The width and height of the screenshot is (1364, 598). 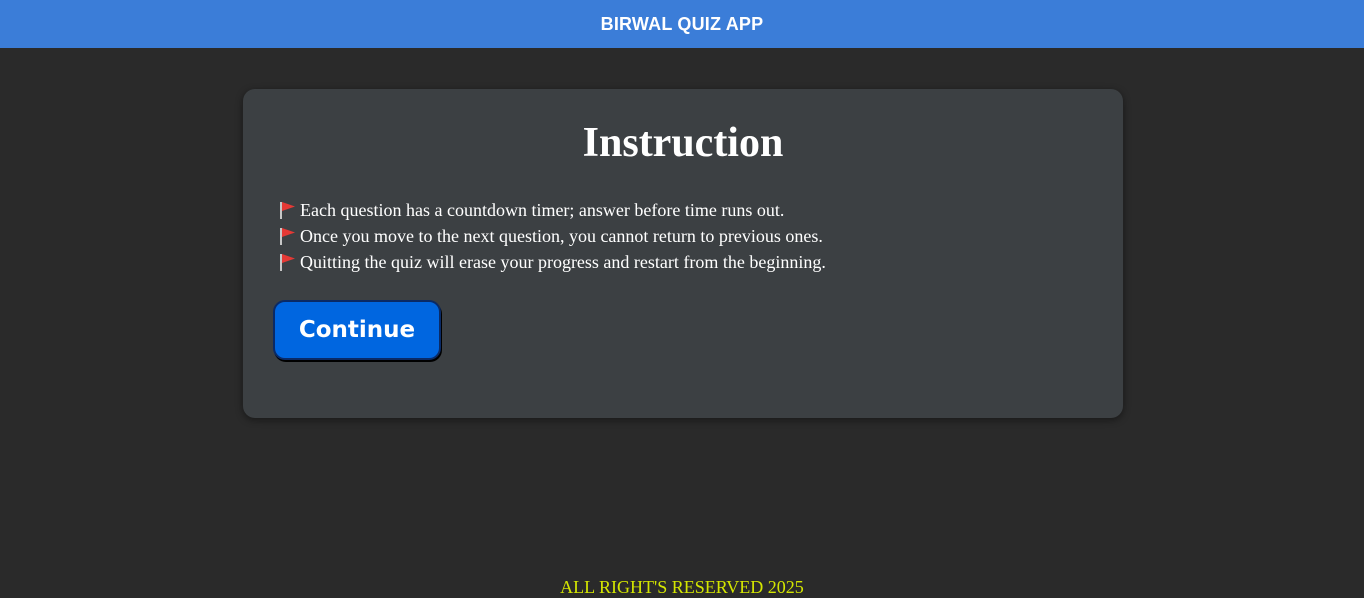 What do you see at coordinates (357, 330) in the screenshot?
I see `continue-button: Continue` at bounding box center [357, 330].